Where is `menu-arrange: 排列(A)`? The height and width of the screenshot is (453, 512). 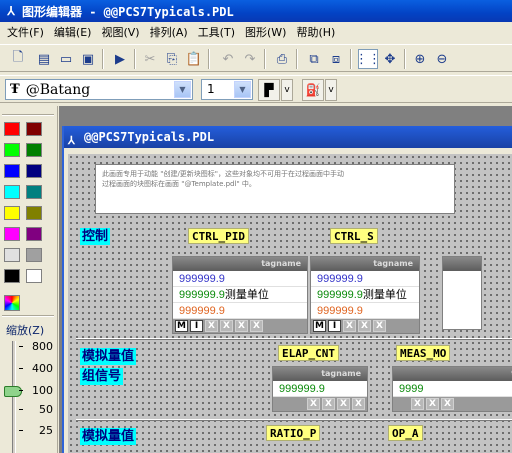
menu-arrange: 排列(A) is located at coordinates (169, 32).